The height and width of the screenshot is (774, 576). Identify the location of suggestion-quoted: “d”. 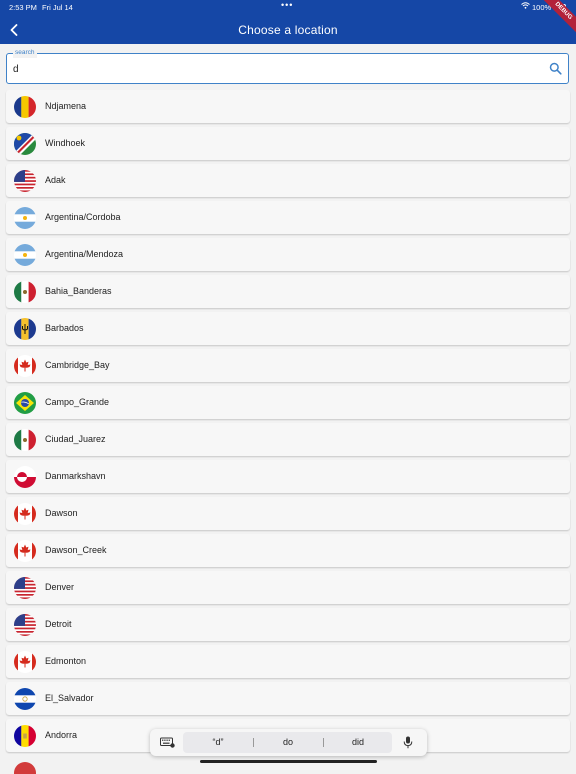
(218, 742).